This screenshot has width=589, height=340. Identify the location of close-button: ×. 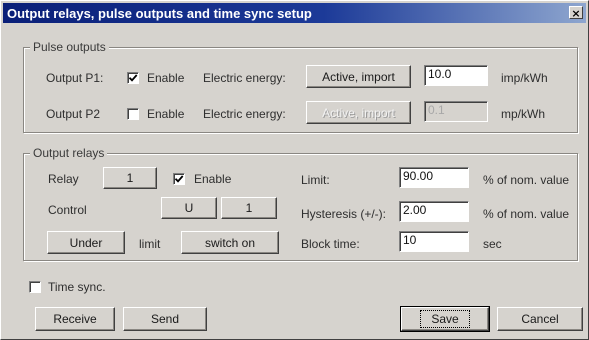
(576, 13).